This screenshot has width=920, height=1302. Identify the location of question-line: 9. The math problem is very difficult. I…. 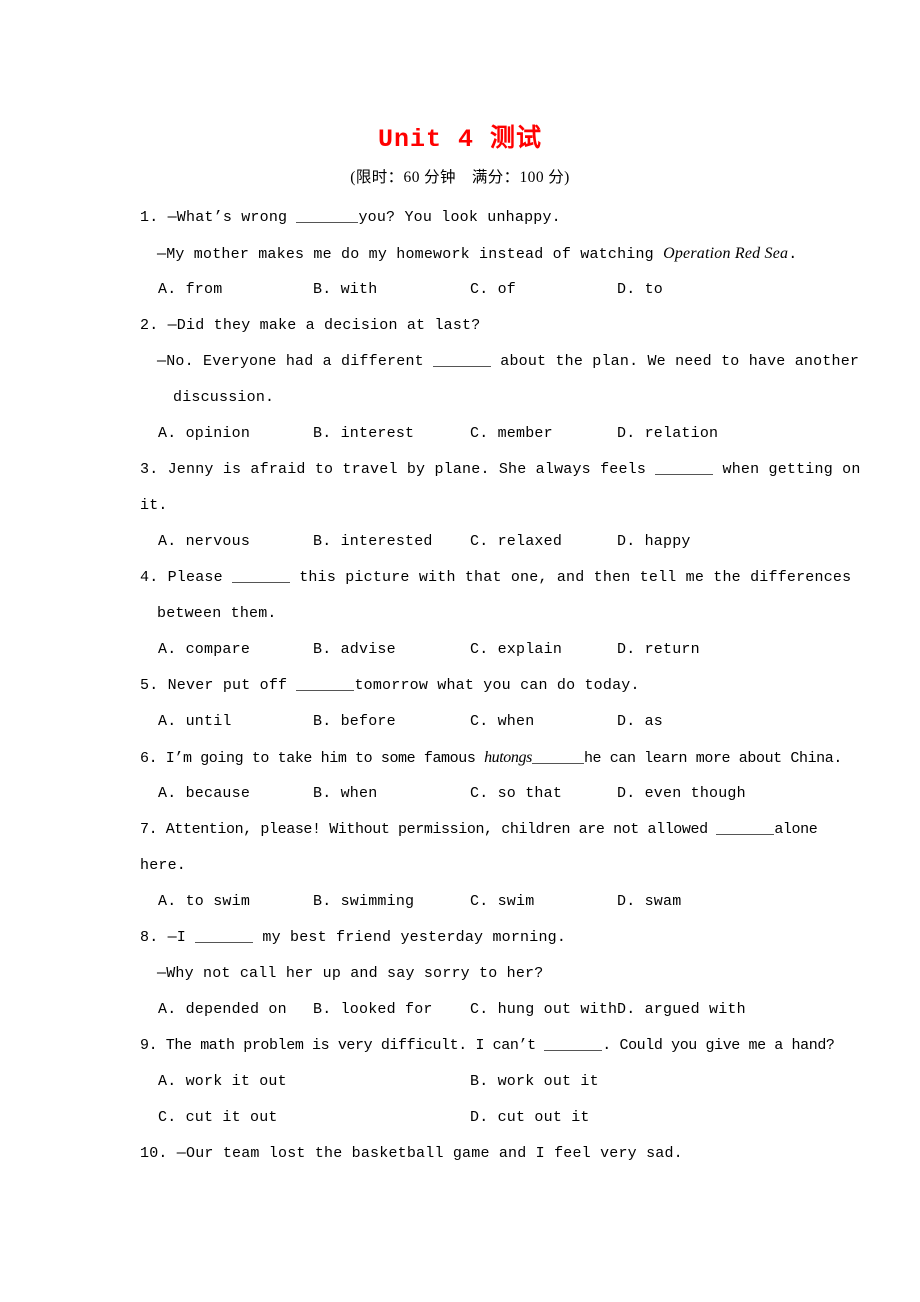
(487, 1046).